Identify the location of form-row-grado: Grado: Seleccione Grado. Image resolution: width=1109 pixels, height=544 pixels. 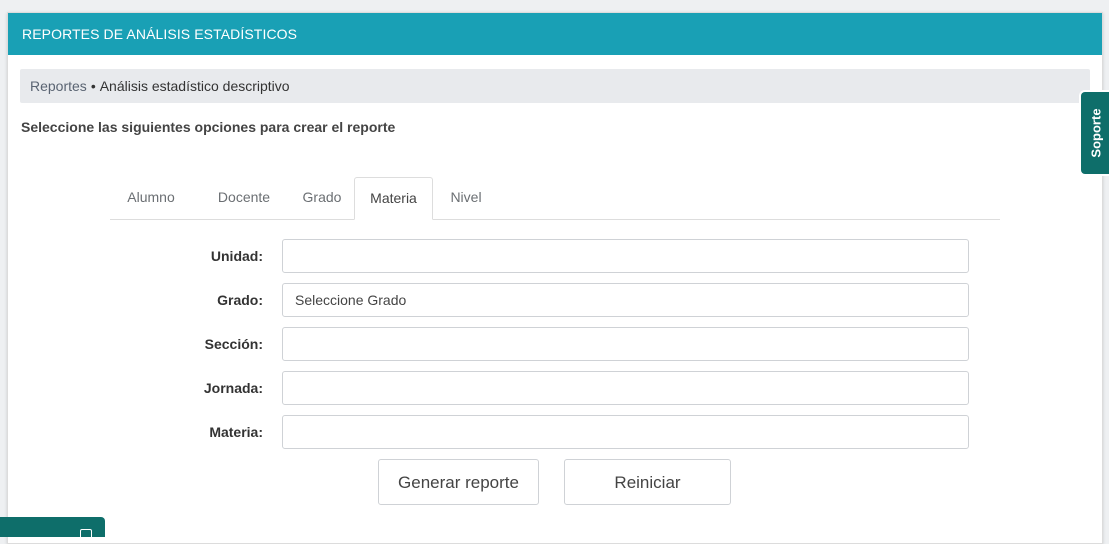
(555, 300).